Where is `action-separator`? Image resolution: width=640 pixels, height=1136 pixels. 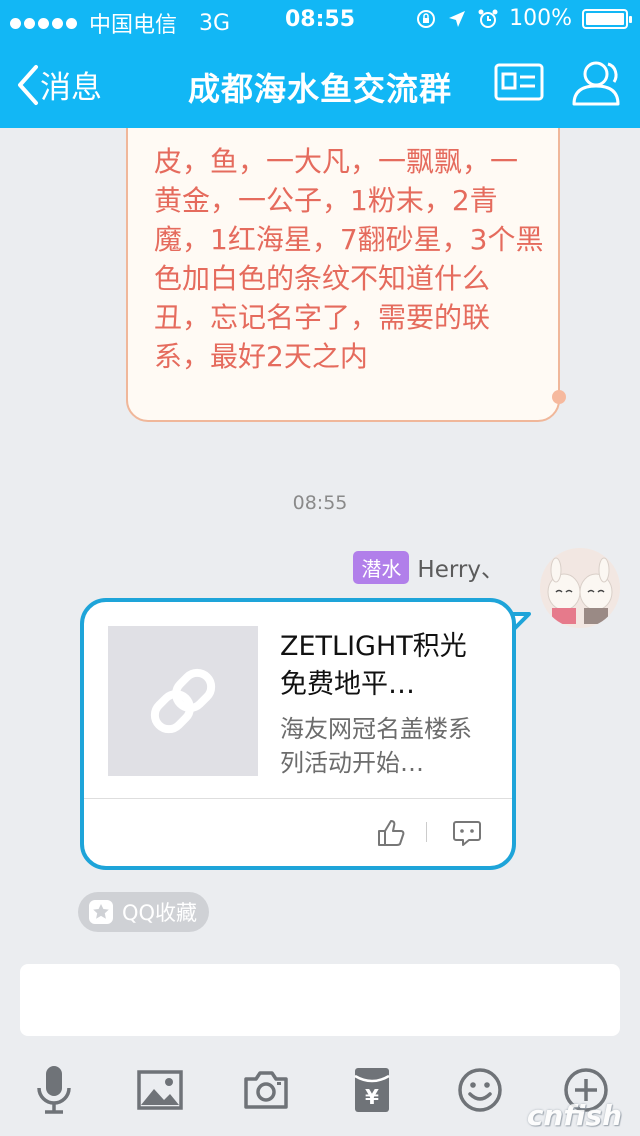
action-separator is located at coordinates (426, 832).